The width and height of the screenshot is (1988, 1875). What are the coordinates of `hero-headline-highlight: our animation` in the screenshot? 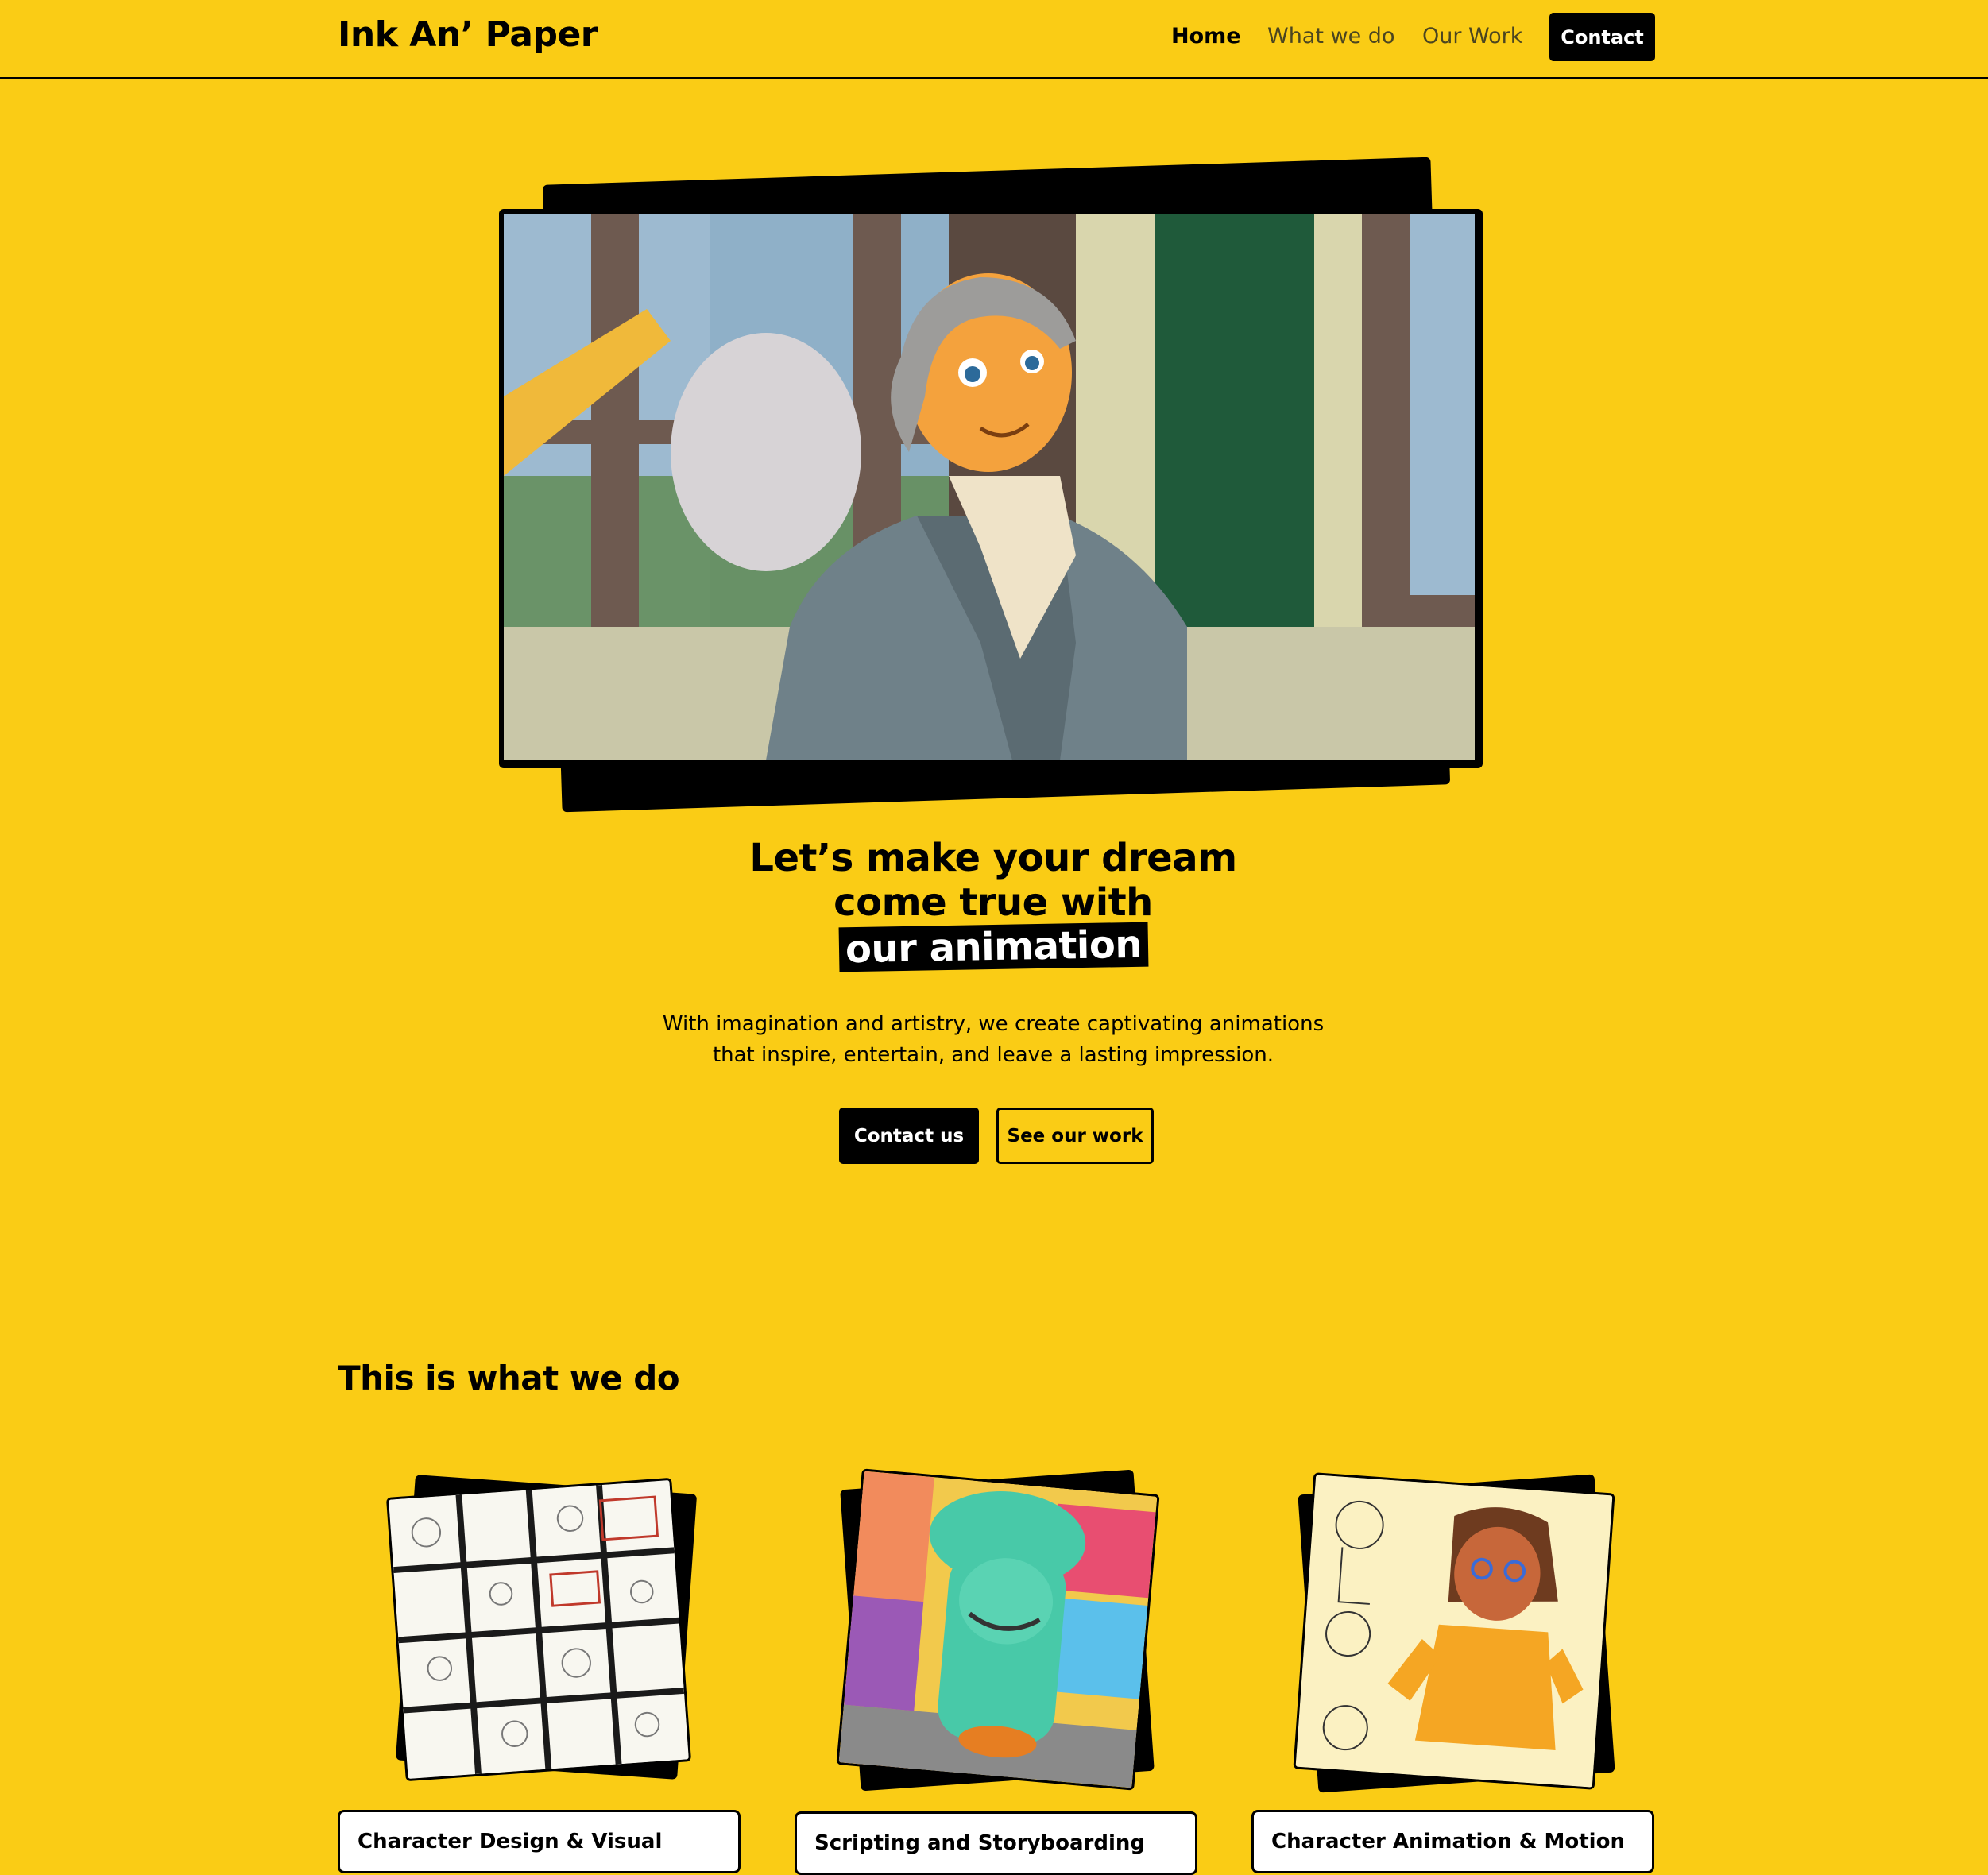 It's located at (993, 947).